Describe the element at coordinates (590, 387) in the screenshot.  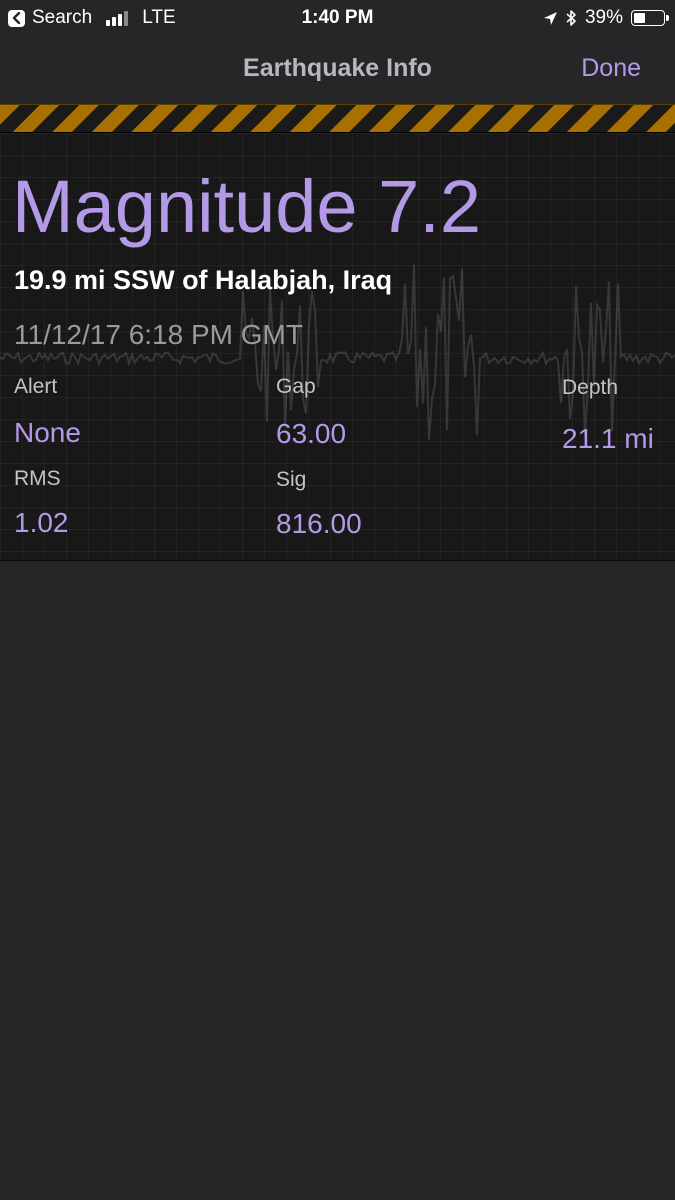
I see `depth-label: Depth` at that location.